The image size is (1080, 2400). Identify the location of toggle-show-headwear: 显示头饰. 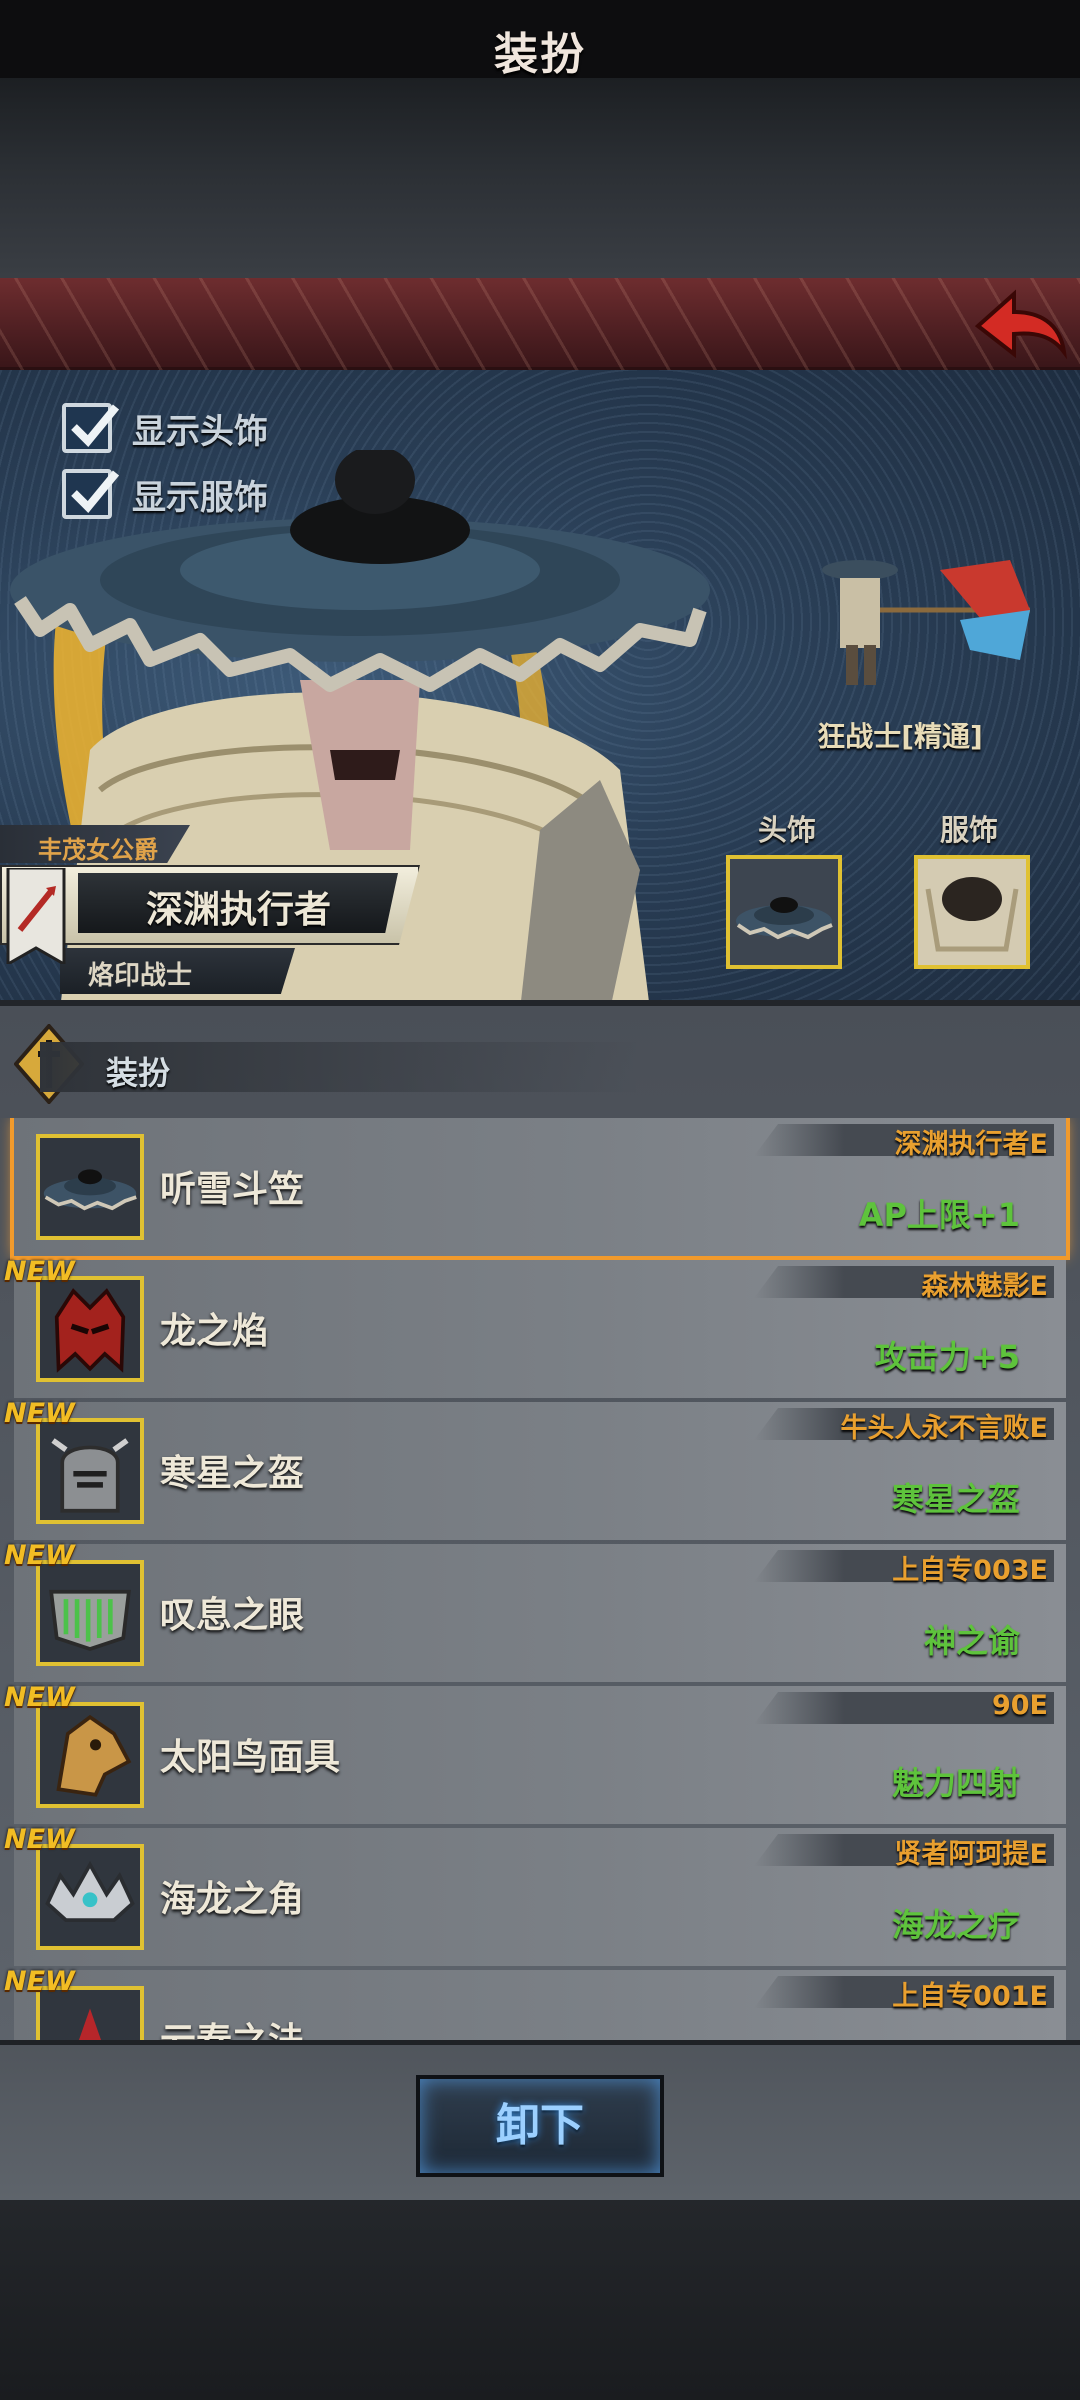
(165, 428).